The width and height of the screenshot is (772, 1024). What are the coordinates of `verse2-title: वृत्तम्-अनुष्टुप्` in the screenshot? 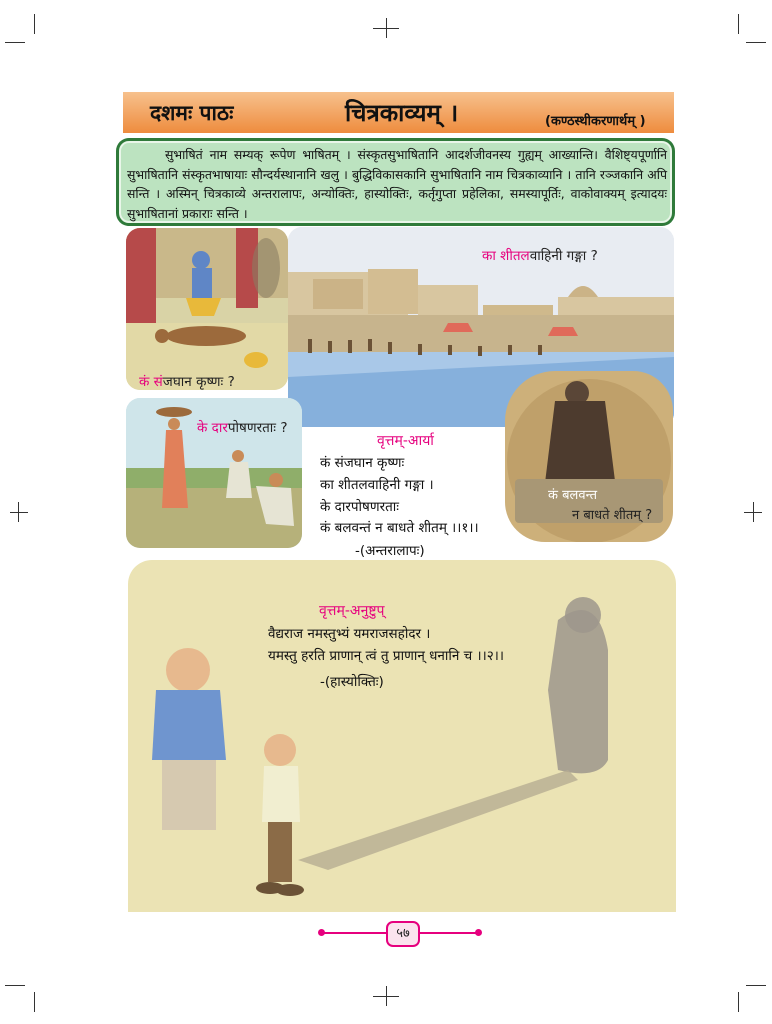 It's located at (352, 611).